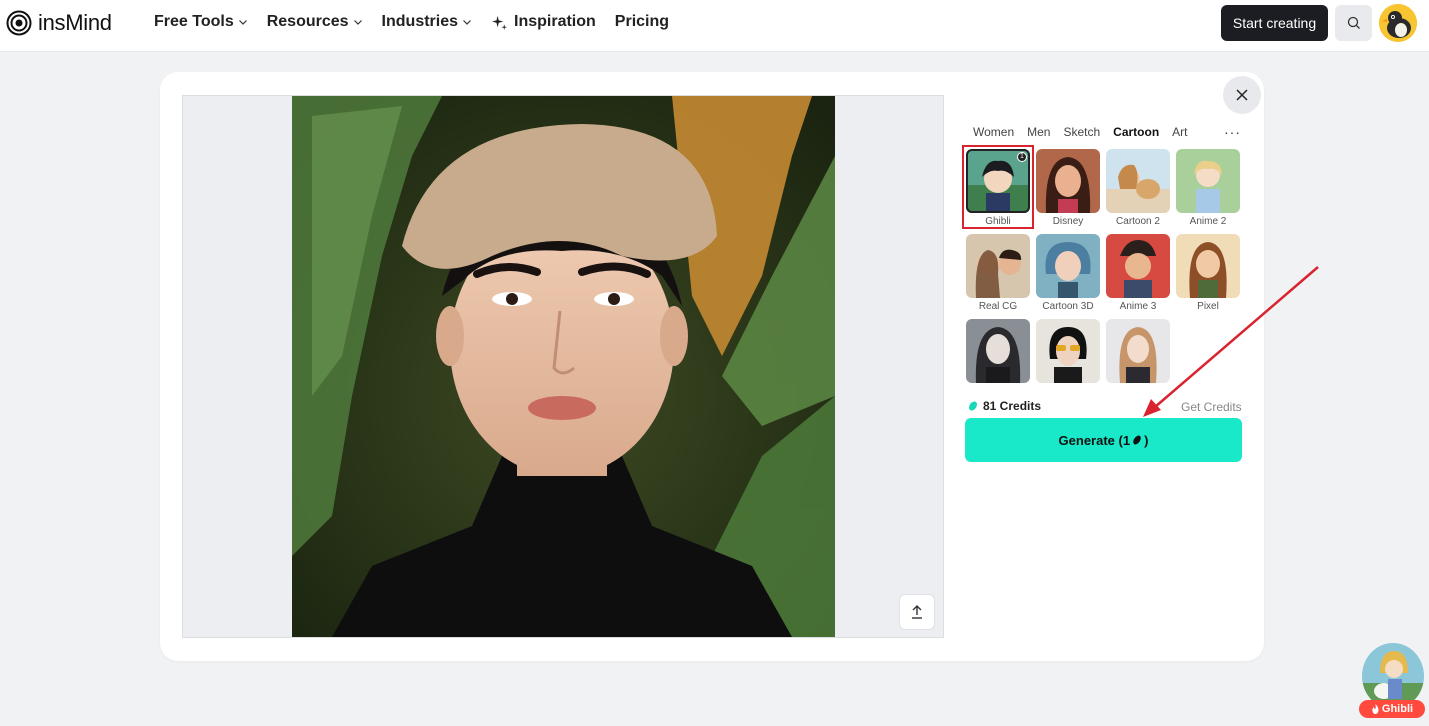 This screenshot has height=726, width=1429. I want to click on credits-balance: 81 Credits, so click(1004, 406).